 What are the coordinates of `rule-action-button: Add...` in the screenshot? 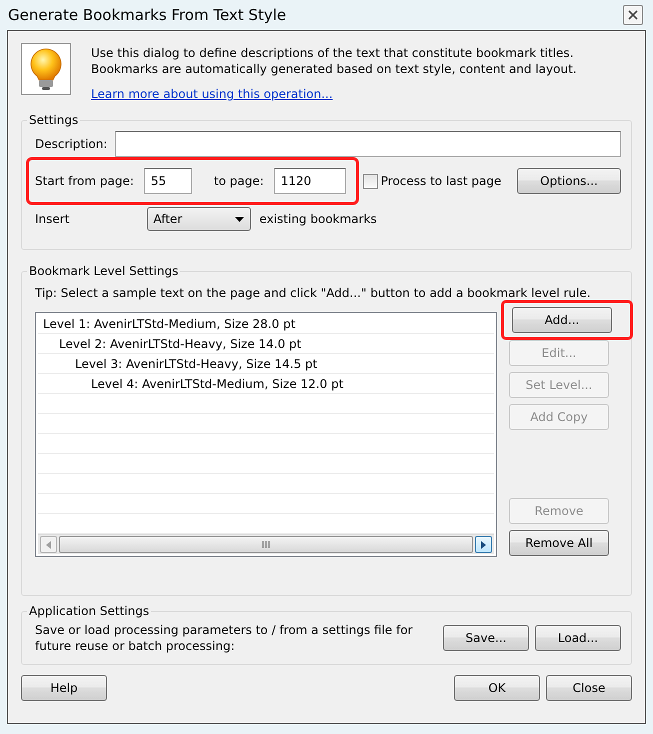 It's located at (562, 320).